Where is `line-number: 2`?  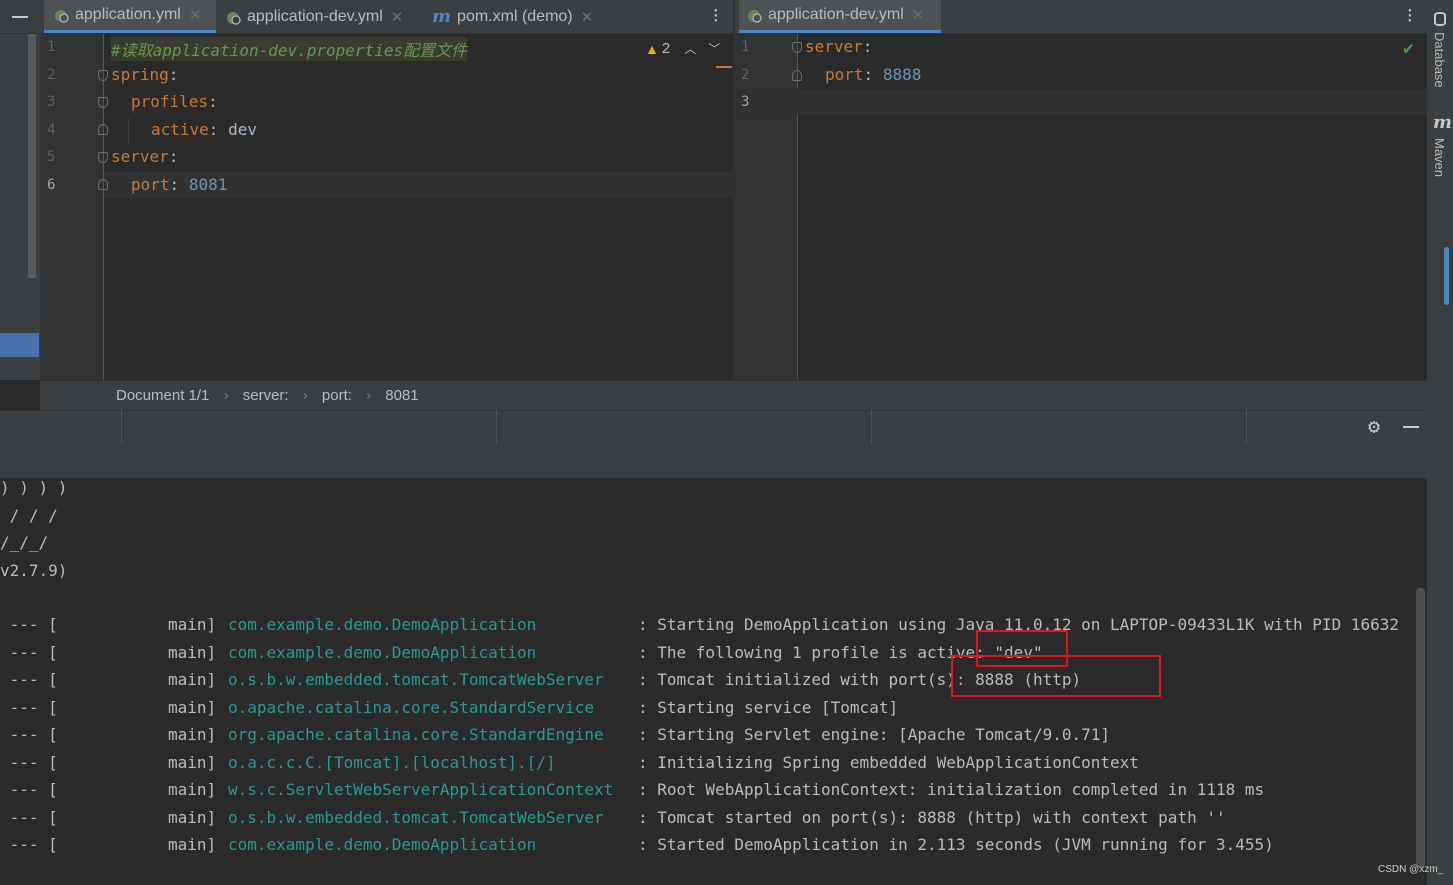
line-number: 2 is located at coordinates (745, 75).